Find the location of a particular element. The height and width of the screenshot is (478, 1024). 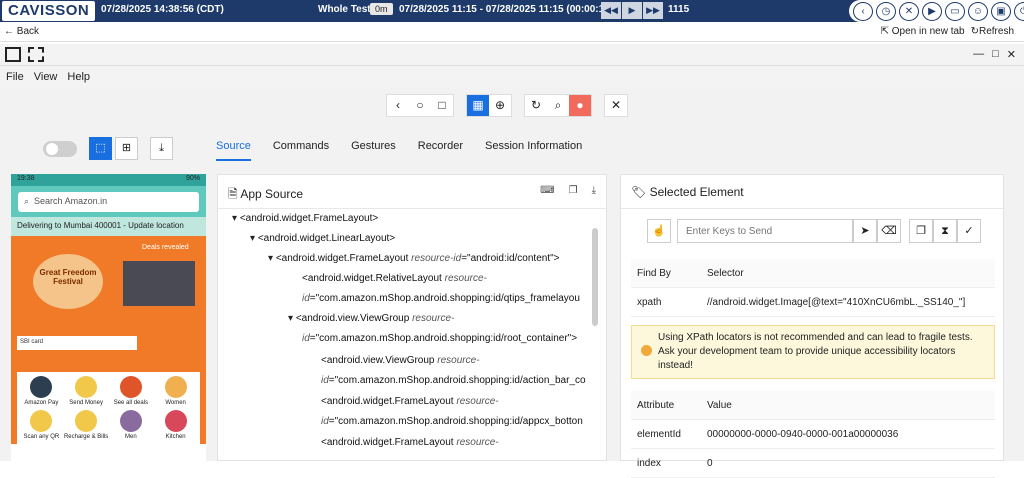

swipe-button: ⊞ is located at coordinates (126, 148).